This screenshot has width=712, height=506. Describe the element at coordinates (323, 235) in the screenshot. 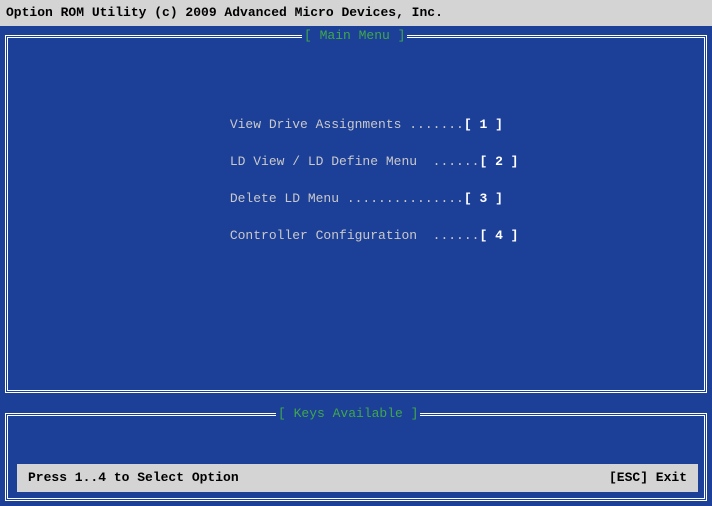

I see `menu-item-label: Controller Configuration` at that location.